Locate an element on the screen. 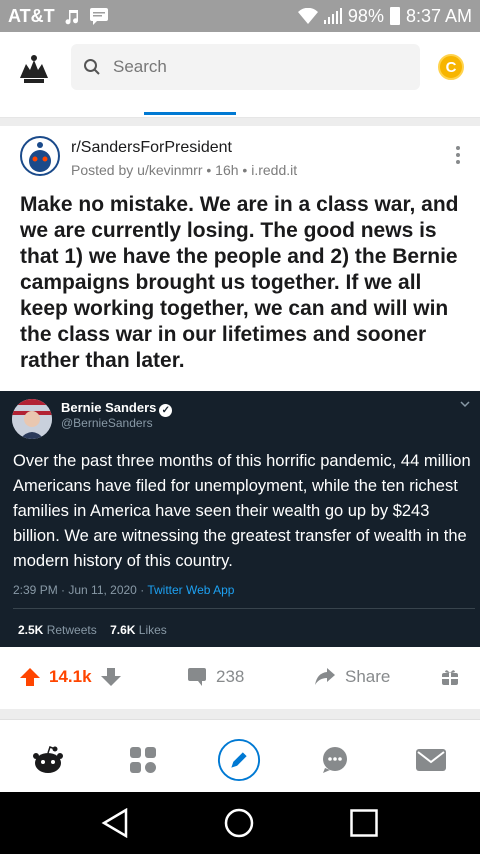 This screenshot has width=480, height=854. signal-icon is located at coordinates (332, 16).